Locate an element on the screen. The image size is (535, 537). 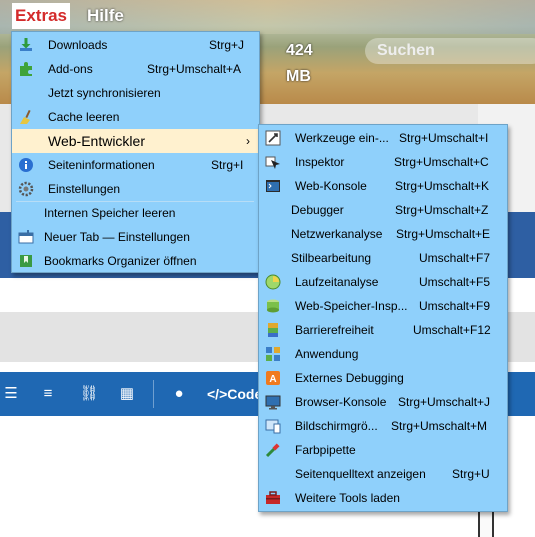
responsive-icon is located at coordinates (273, 426).